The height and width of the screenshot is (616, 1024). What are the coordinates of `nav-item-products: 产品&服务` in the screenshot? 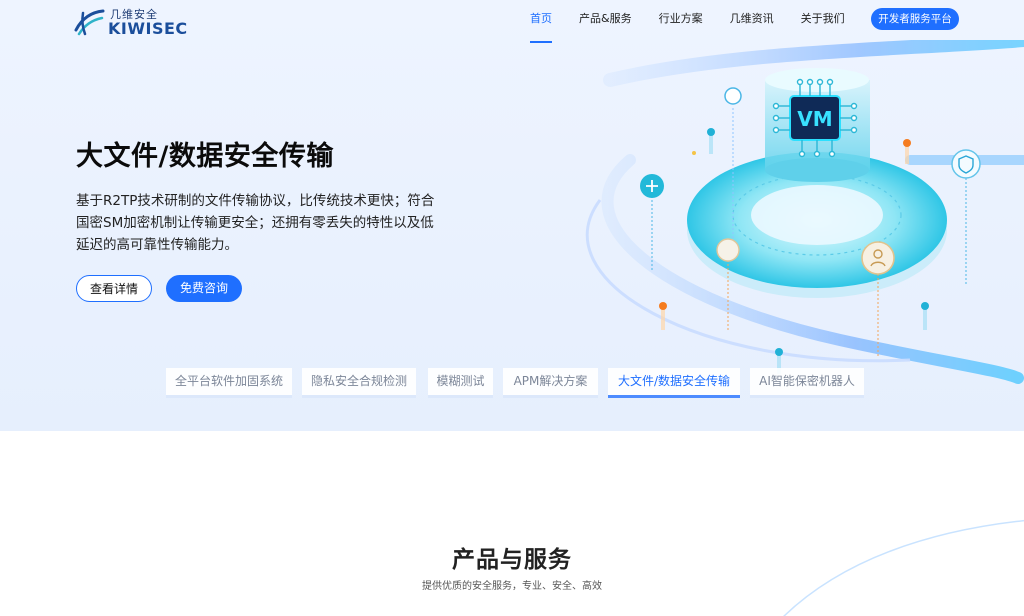 It's located at (605, 22).